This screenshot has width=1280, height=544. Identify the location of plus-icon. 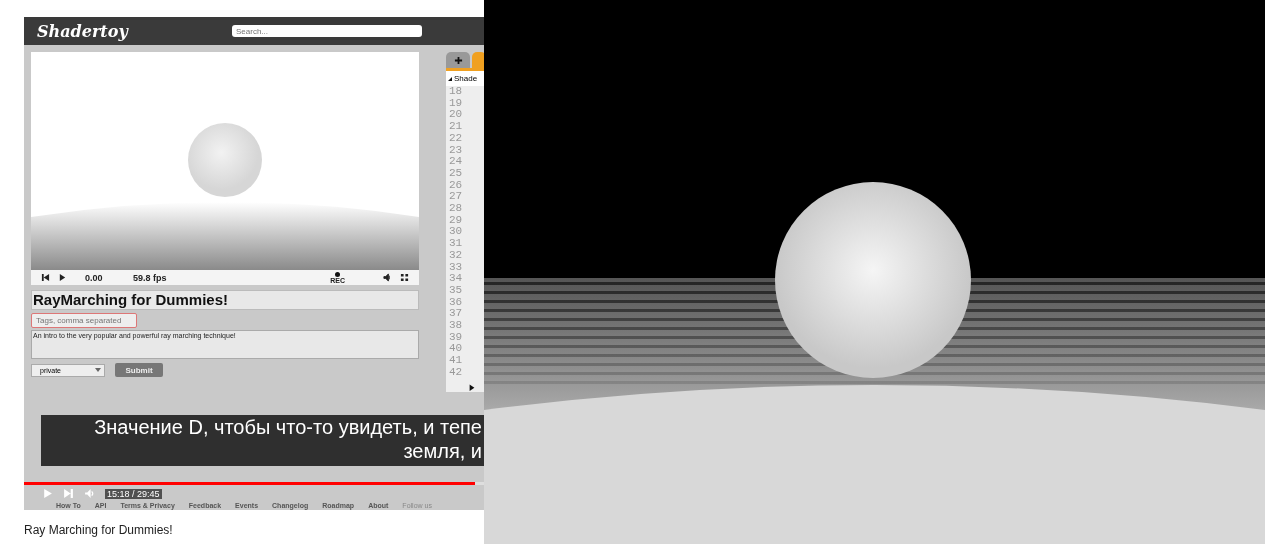
(458, 60).